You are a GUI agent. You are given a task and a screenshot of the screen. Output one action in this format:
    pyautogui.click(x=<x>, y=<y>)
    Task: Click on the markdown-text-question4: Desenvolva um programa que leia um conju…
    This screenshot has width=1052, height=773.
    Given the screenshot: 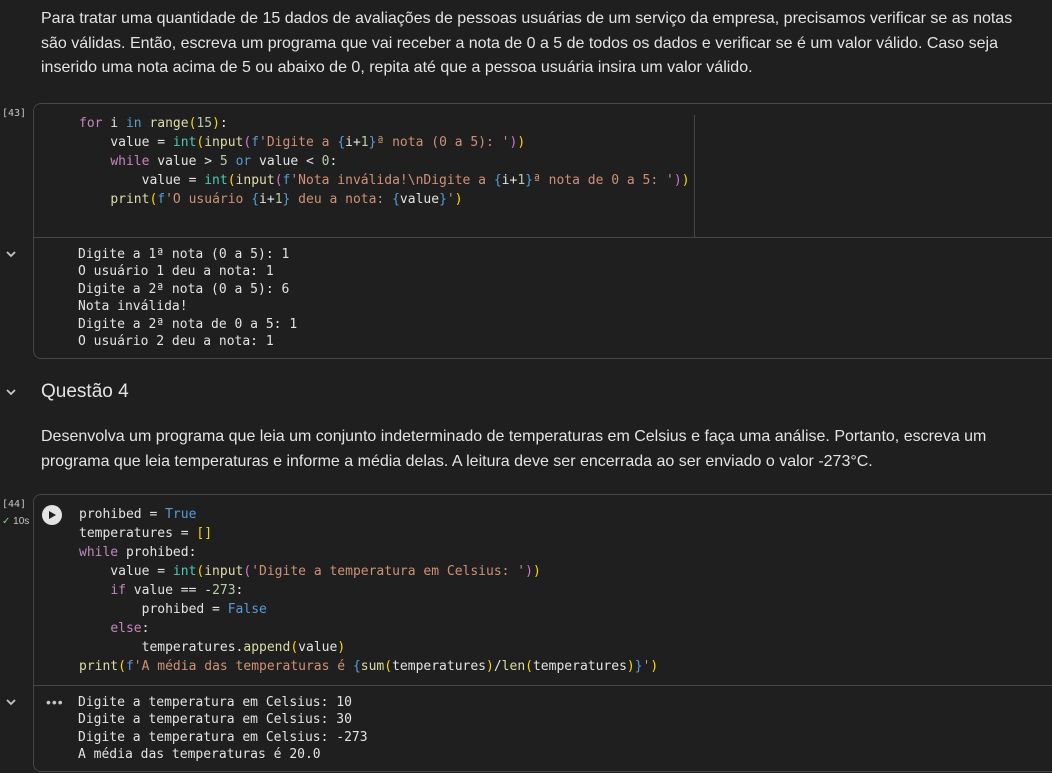 What is the action you would take?
    pyautogui.click(x=514, y=449)
    